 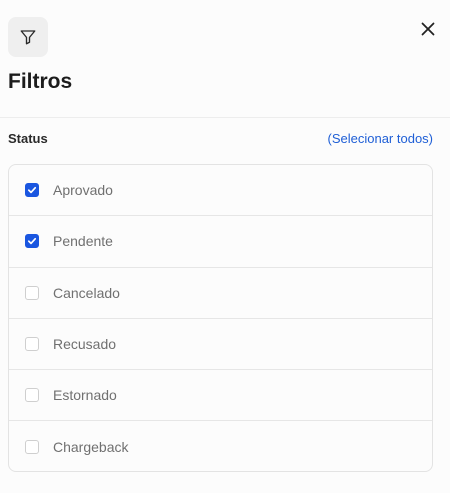 I want to click on status-option-label: Pendente, so click(x=83, y=241).